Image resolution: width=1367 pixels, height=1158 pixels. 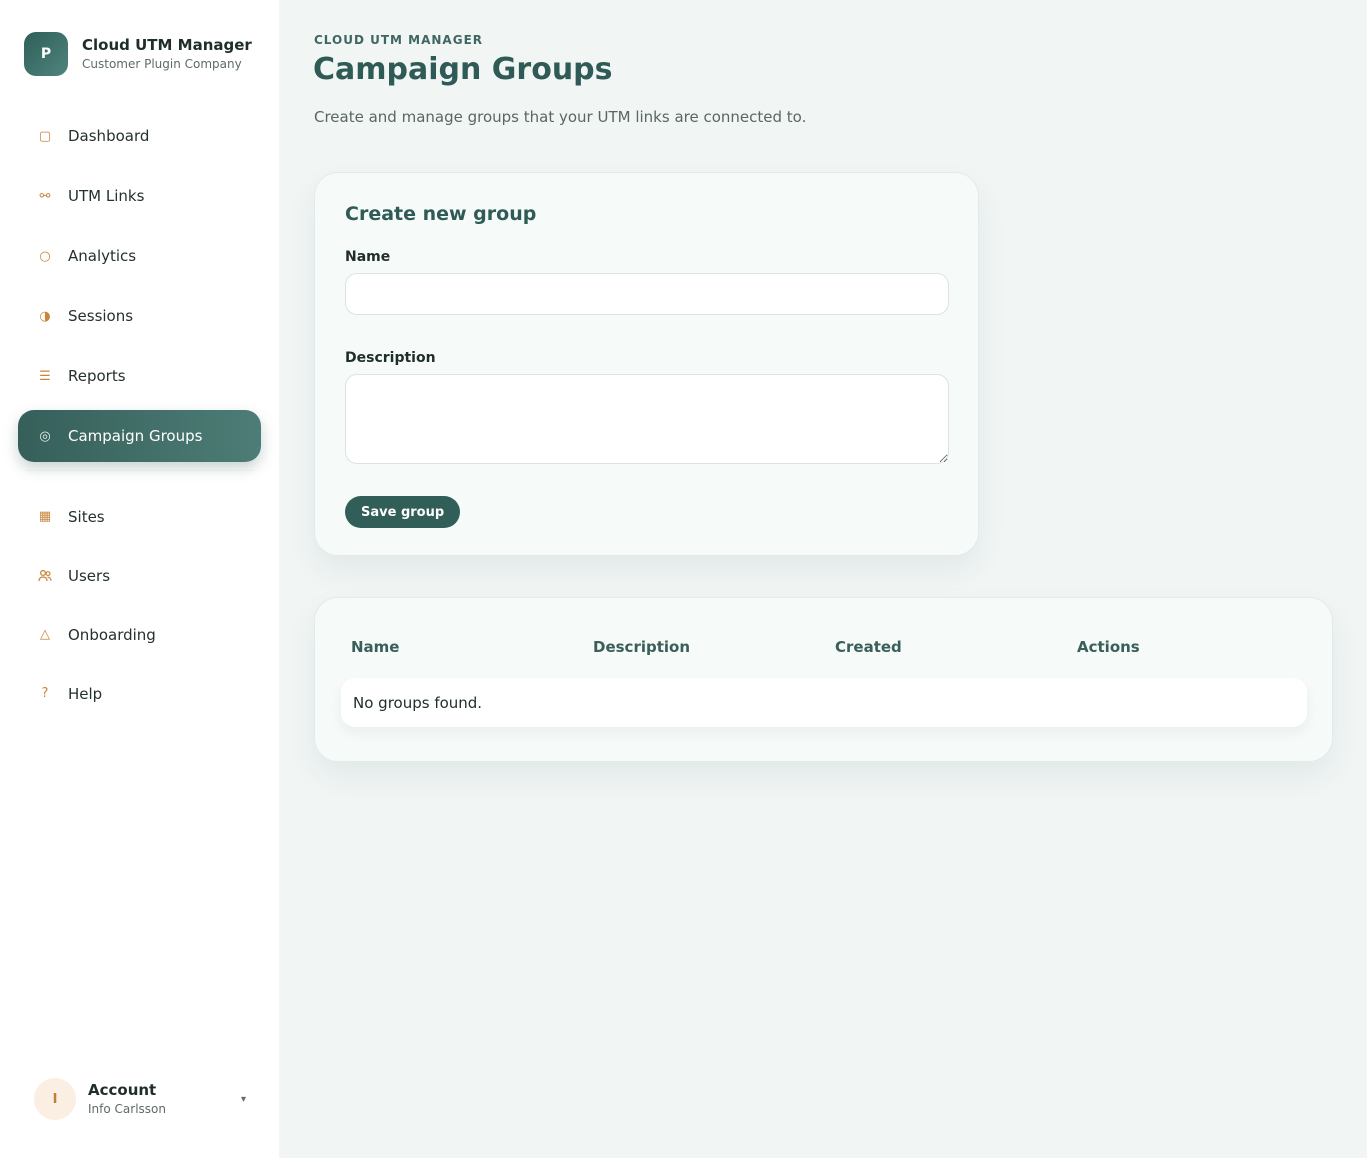 What do you see at coordinates (45, 256) in the screenshot?
I see `circle-icon: ○` at bounding box center [45, 256].